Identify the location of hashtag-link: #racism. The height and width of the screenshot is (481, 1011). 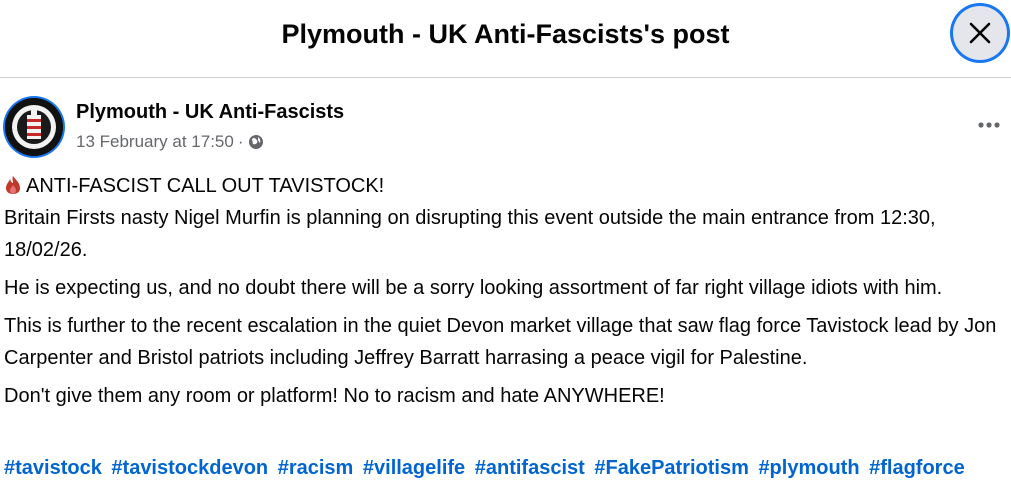
(316, 468).